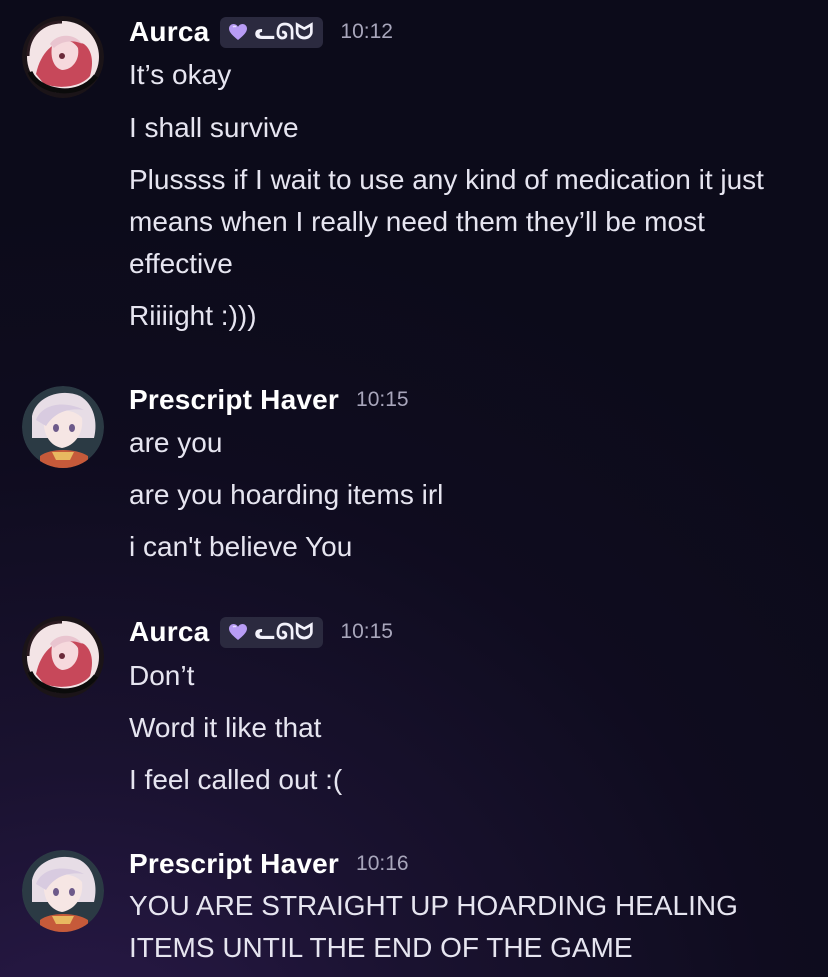 This screenshot has width=828, height=977. Describe the element at coordinates (382, 863) in the screenshot. I see `timestamp: 10:16` at that location.